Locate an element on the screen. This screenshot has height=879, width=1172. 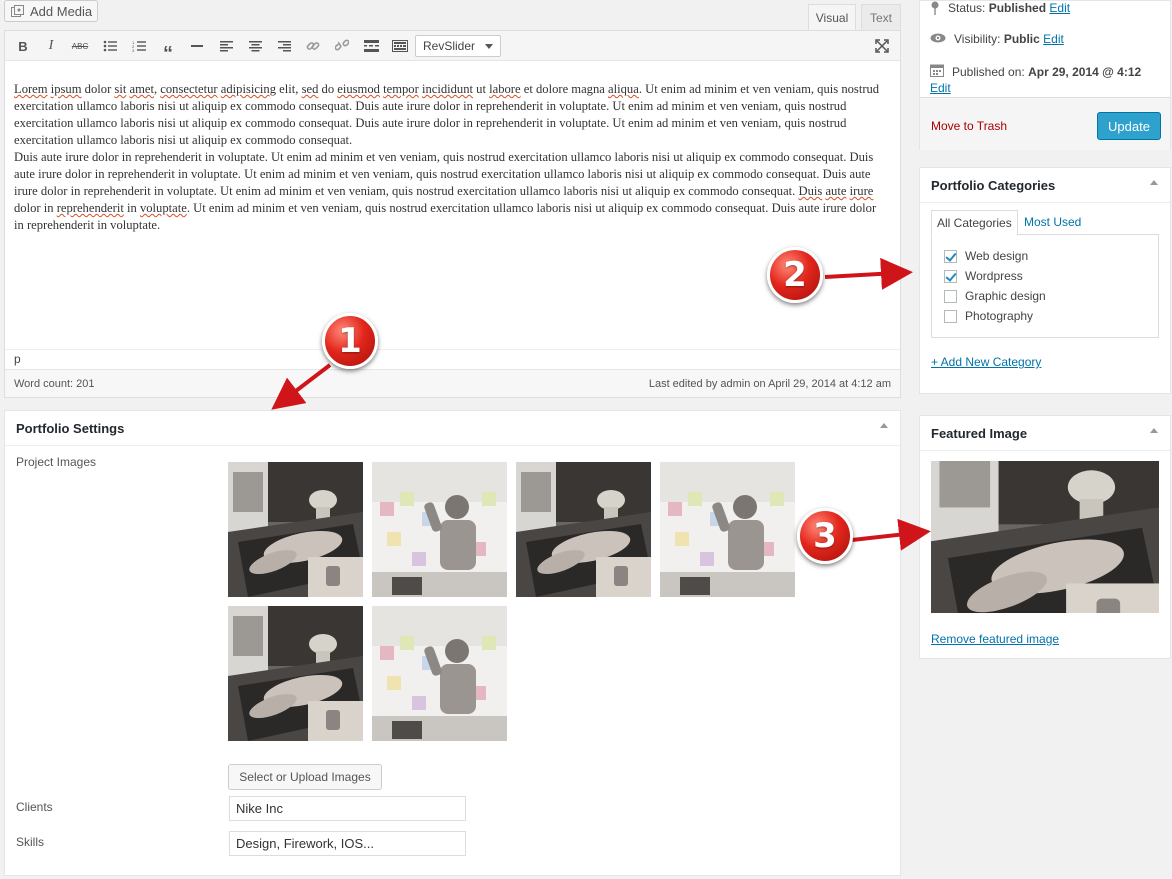
callout-badge-3: 3 is located at coordinates (825, 536).